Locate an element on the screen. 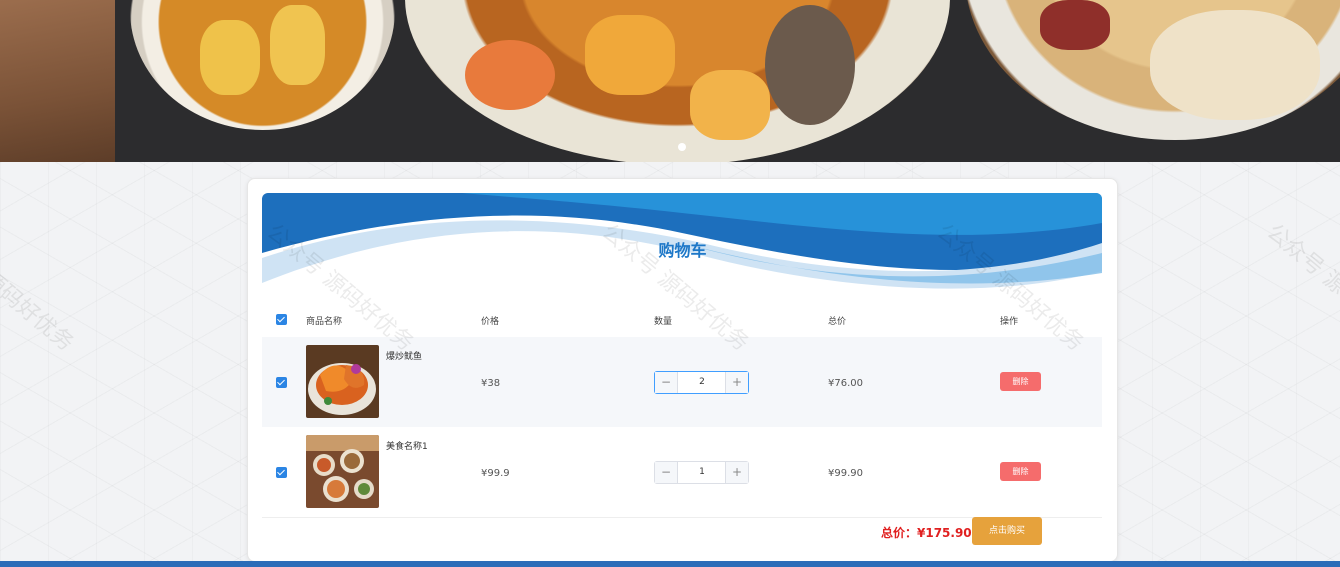 The width and height of the screenshot is (1340, 567). header-action: 操作 is located at coordinates (1009, 322).